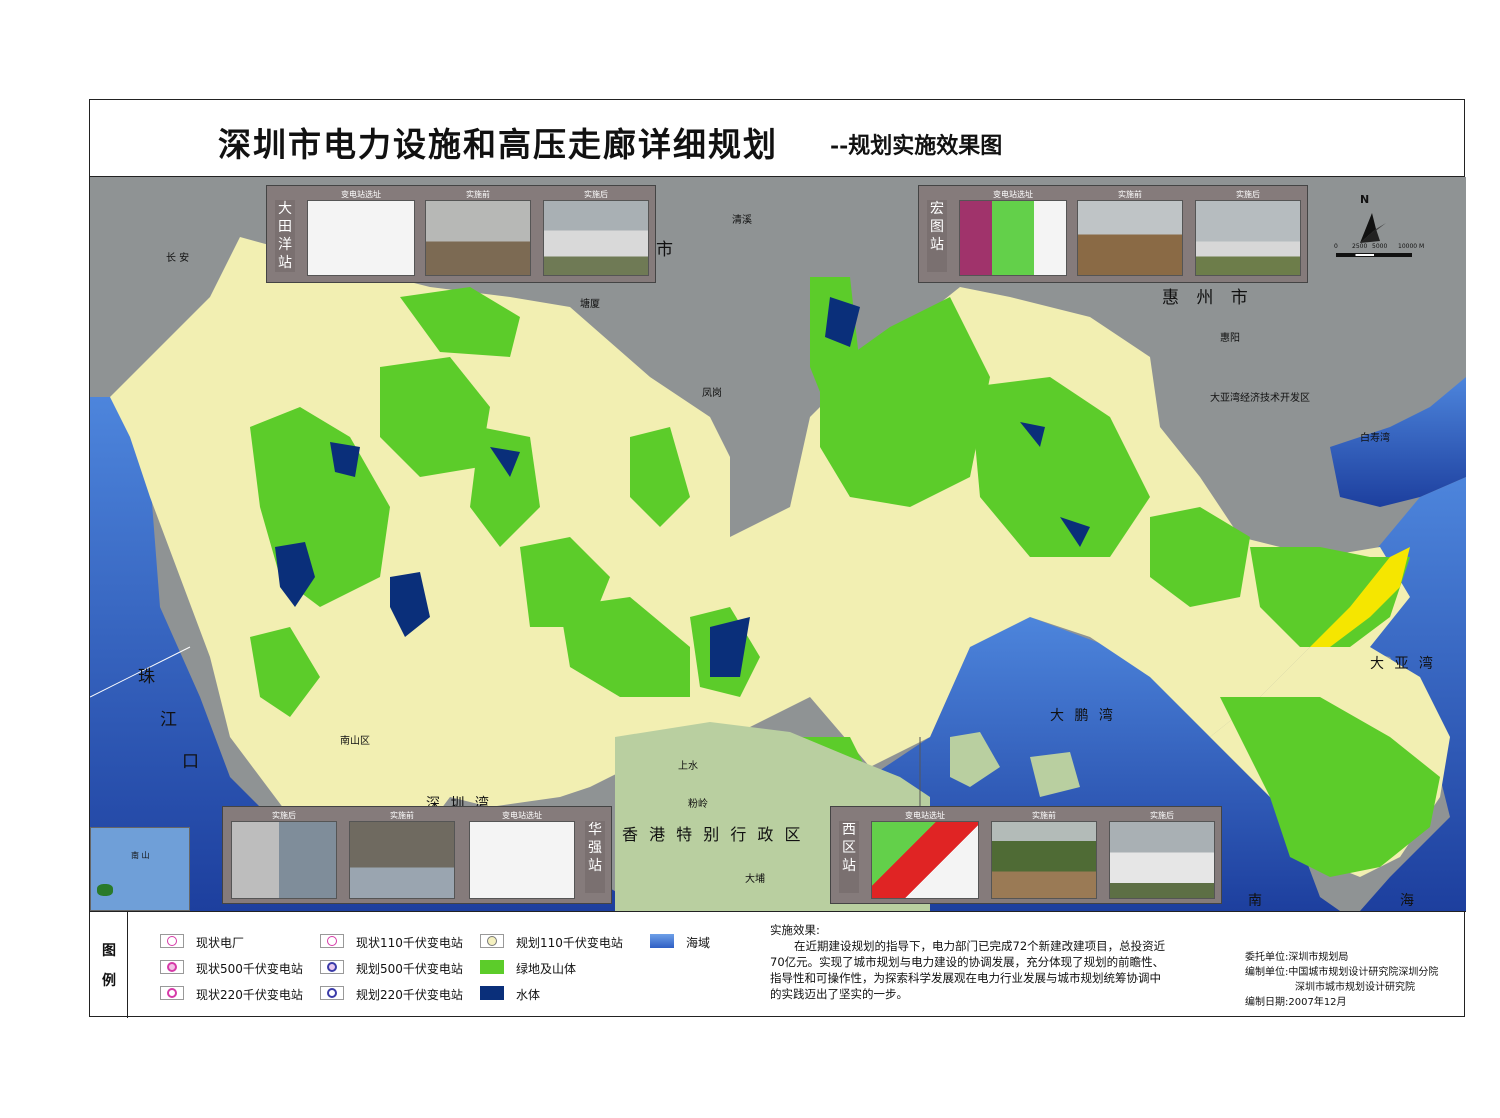  Describe the element at coordinates (713, 834) in the screenshot. I see `label-hong-kong: 香 港 特 别 行 政 区` at that location.